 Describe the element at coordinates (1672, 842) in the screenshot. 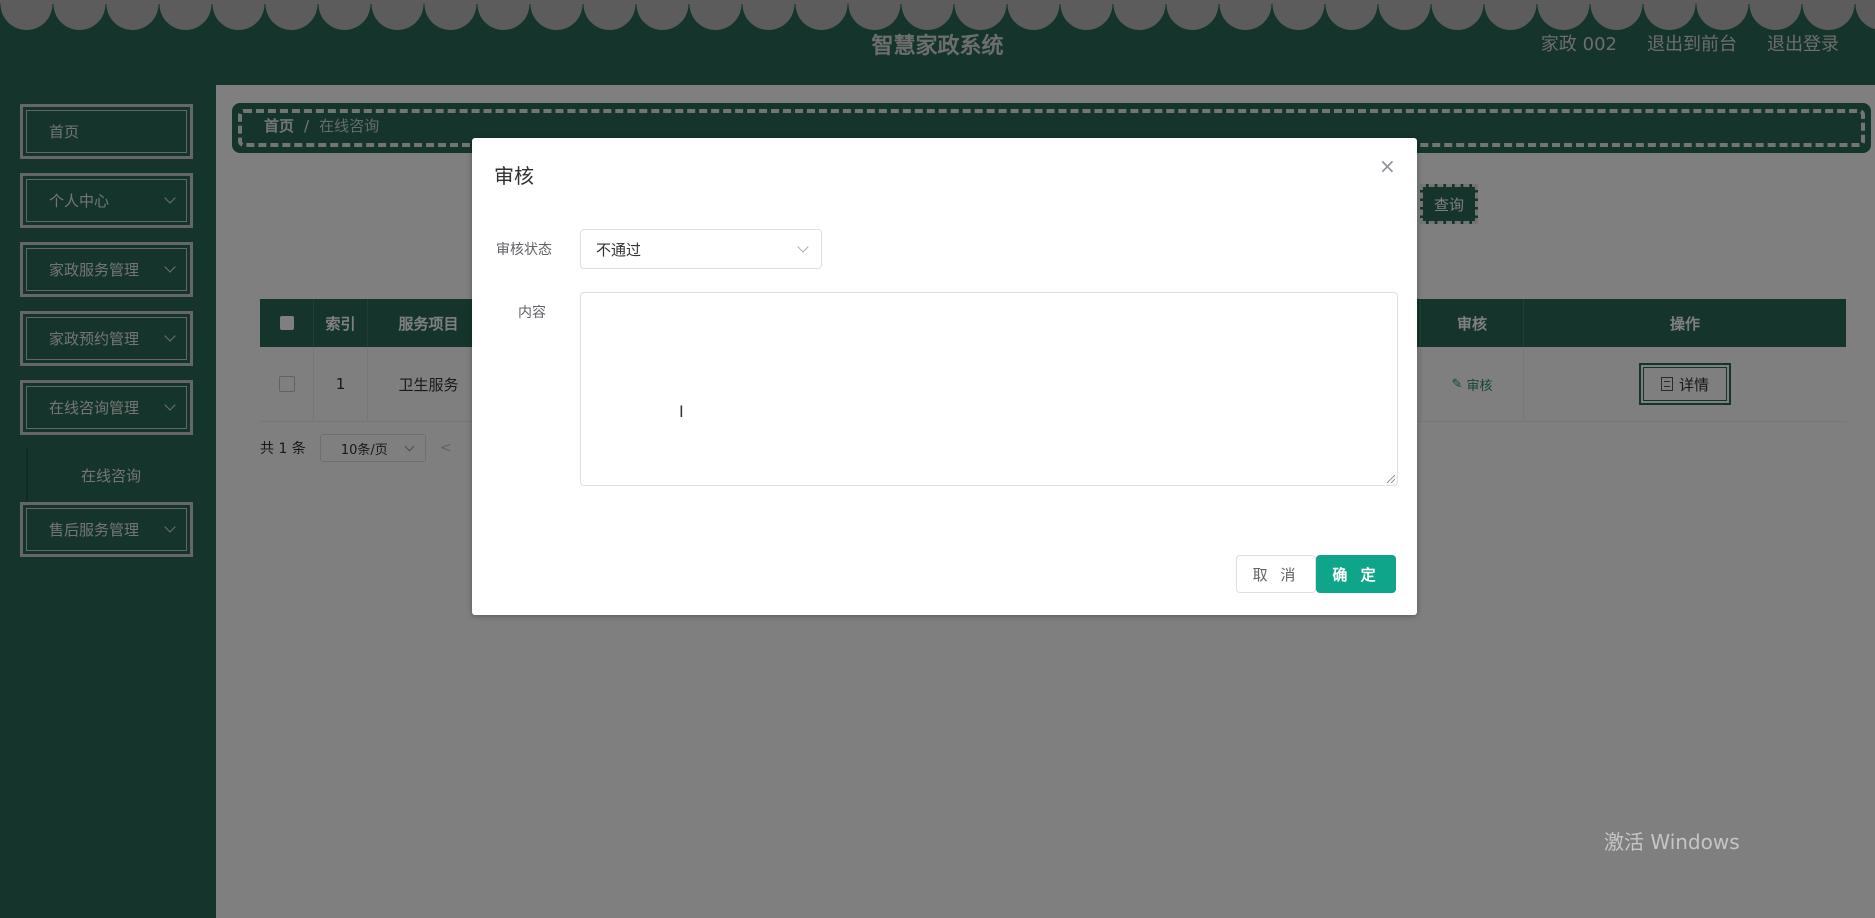

I see `windows-activation-watermark: 激活 Windows` at that location.